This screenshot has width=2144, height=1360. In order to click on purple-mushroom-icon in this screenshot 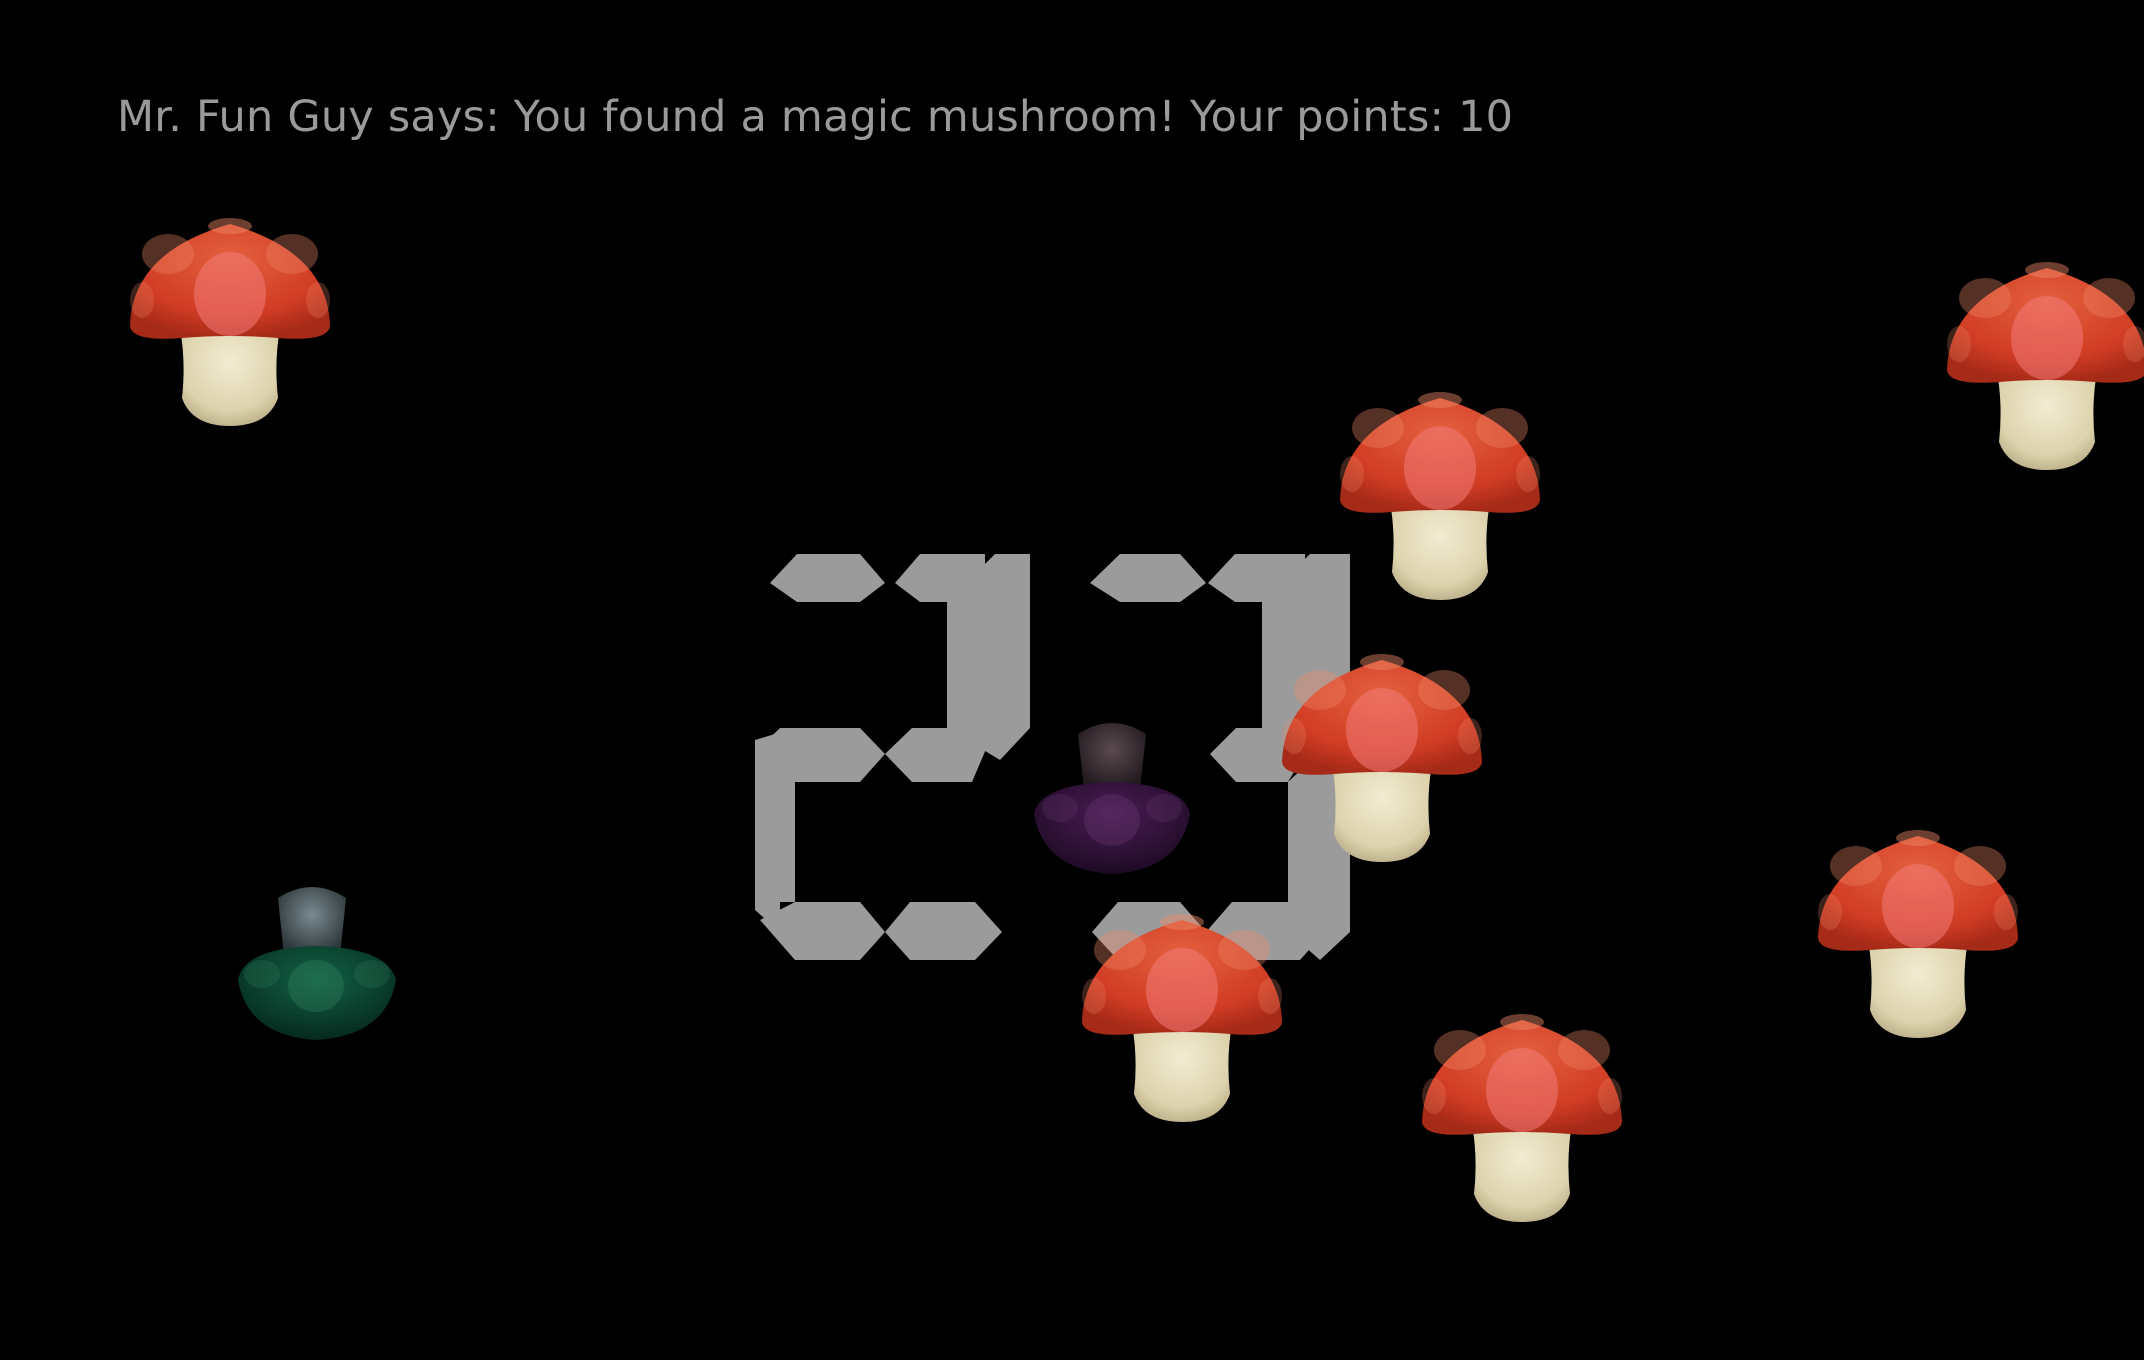, I will do `click(1112, 794)`.